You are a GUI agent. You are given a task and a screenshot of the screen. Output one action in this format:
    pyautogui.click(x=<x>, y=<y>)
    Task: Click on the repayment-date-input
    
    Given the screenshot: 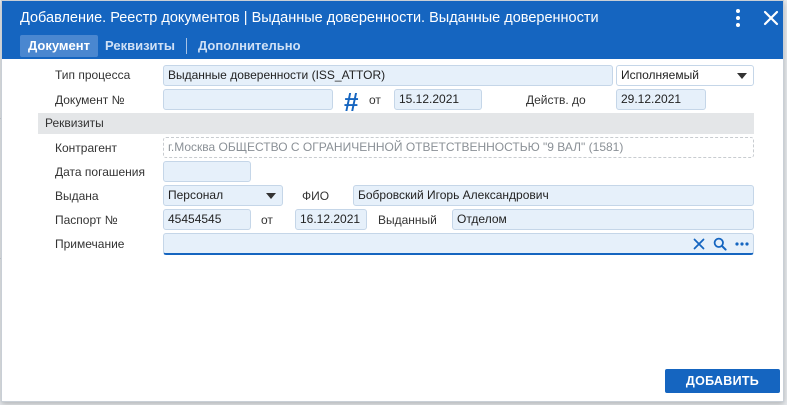 What is the action you would take?
    pyautogui.click(x=207, y=171)
    